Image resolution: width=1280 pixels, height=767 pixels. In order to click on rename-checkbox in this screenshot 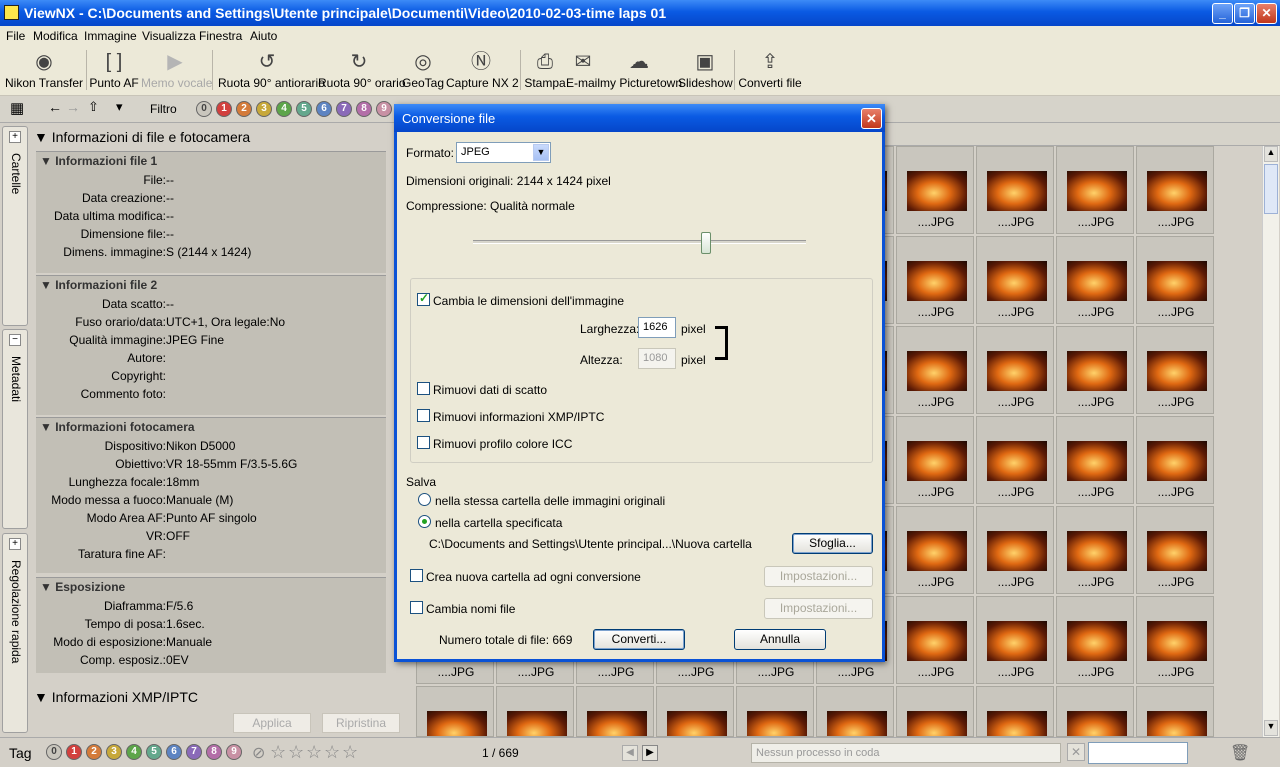, I will do `click(416, 607)`.